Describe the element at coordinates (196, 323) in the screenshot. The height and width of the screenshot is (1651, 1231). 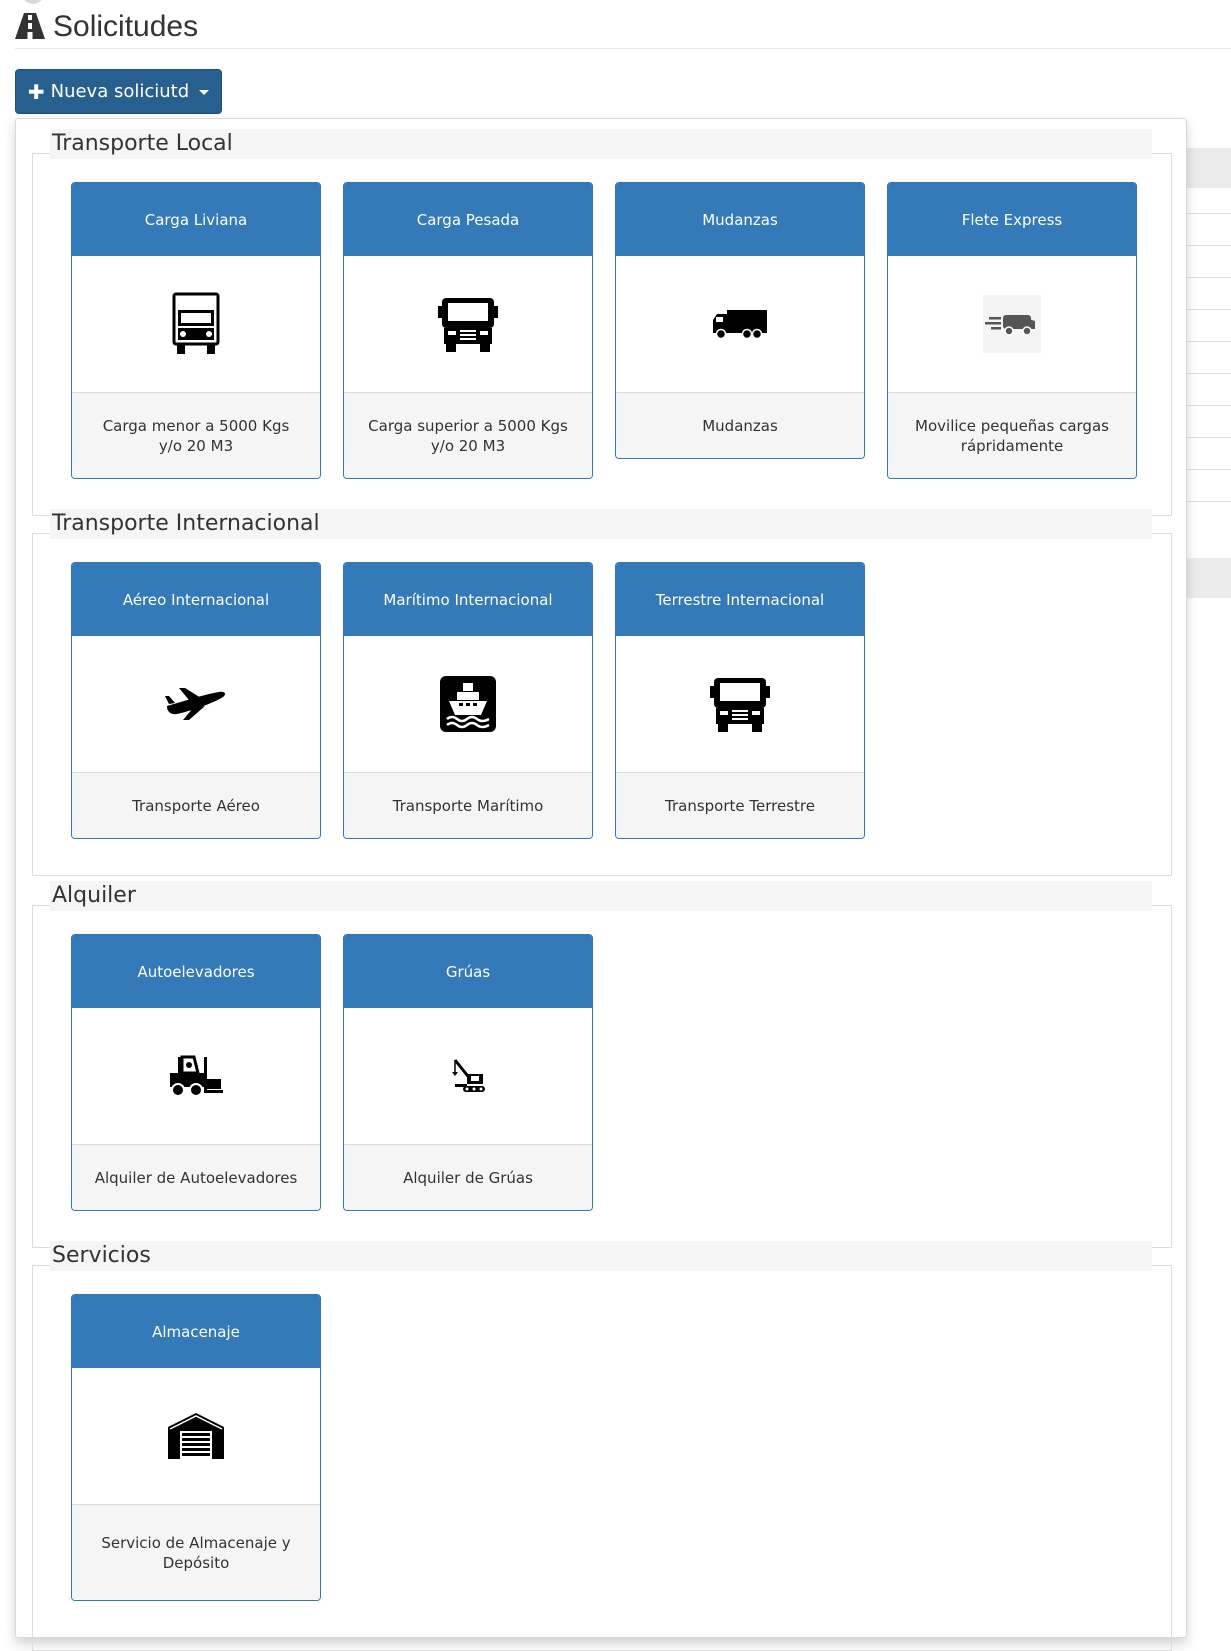
I see `light-truck-icon` at that location.